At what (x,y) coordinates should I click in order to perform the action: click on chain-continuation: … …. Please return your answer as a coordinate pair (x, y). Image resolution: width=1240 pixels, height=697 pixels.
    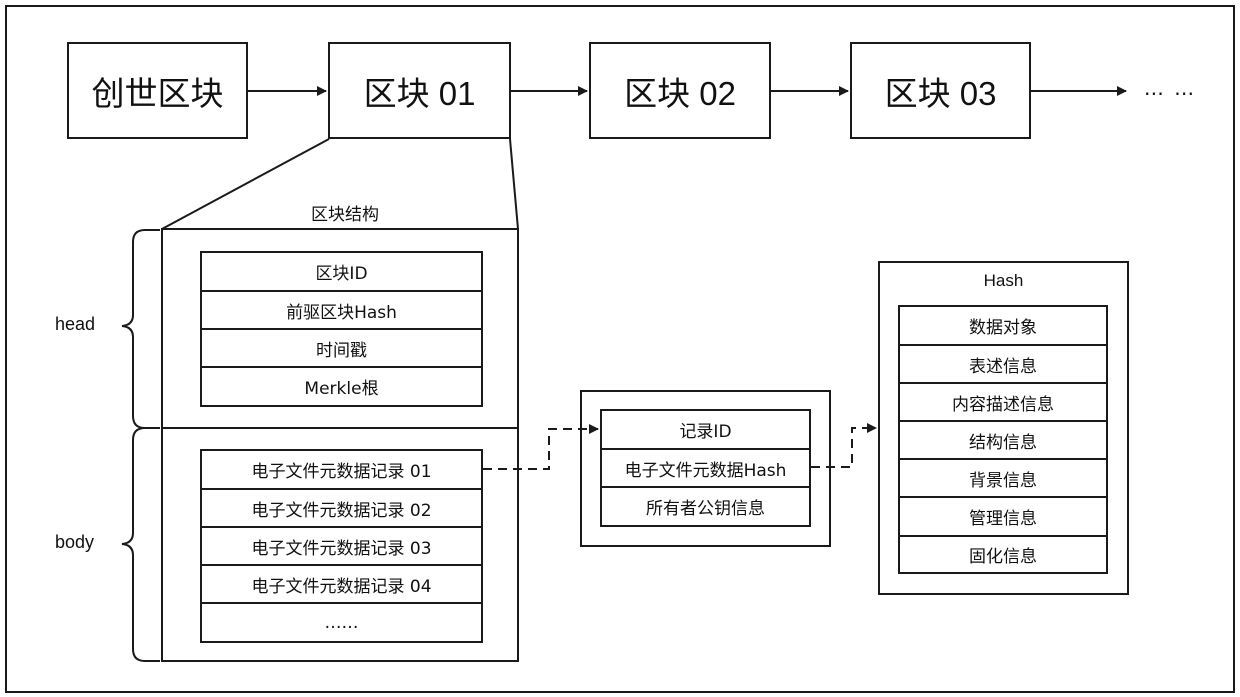
    Looking at the image, I should click on (1170, 88).